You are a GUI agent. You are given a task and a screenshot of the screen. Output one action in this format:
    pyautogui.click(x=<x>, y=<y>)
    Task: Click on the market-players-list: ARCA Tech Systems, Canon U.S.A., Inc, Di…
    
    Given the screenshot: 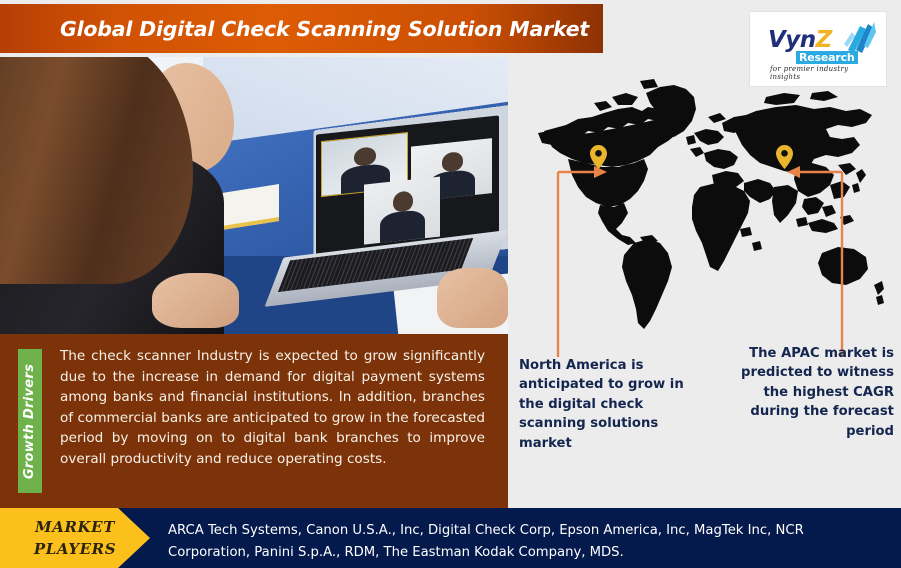 What is the action you would take?
    pyautogui.click(x=486, y=541)
    